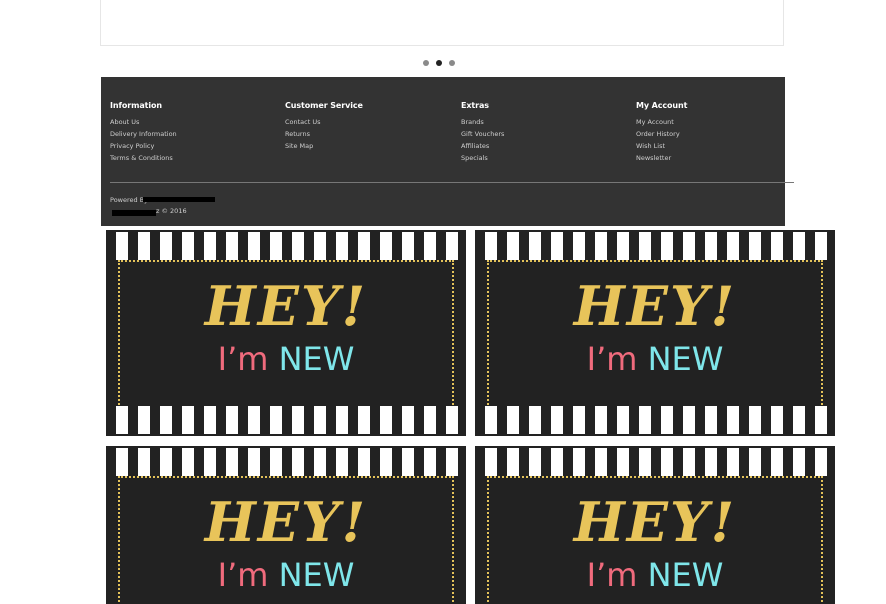  Describe the element at coordinates (171, 211) in the screenshot. I see `copyright-text: z © 2016` at that location.